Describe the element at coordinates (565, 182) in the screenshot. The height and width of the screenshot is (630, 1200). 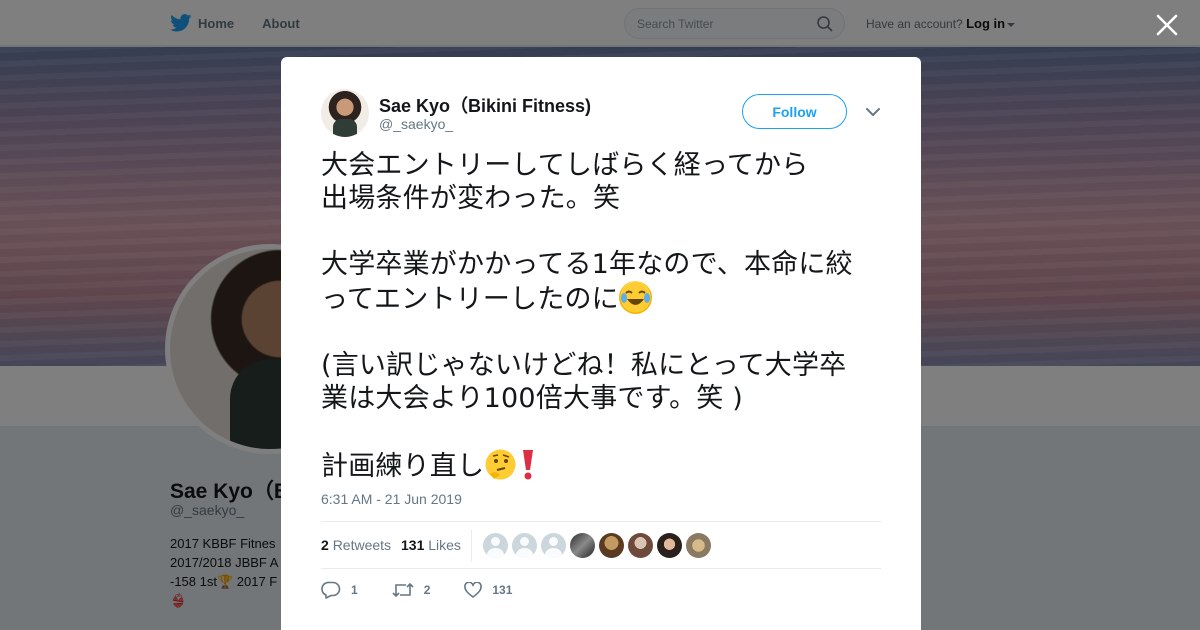
I see `tweet-paragraph-1: 大会エントリーしてしばらく経ってから 出場条件が変わった。笑` at that location.